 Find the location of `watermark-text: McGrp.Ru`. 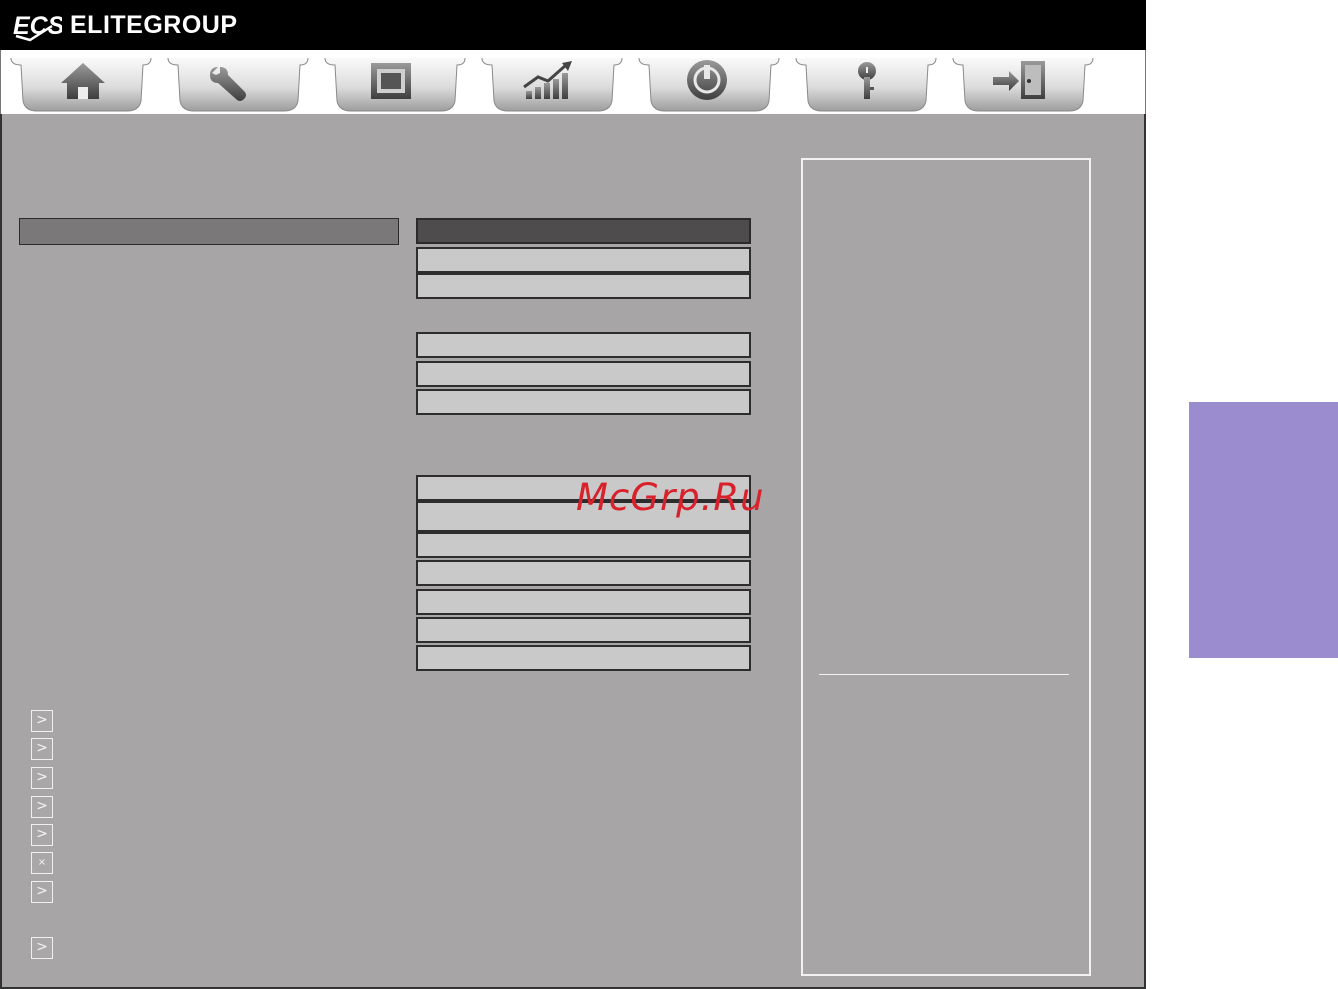

watermark-text: McGrp.Ru is located at coordinates (670, 497).